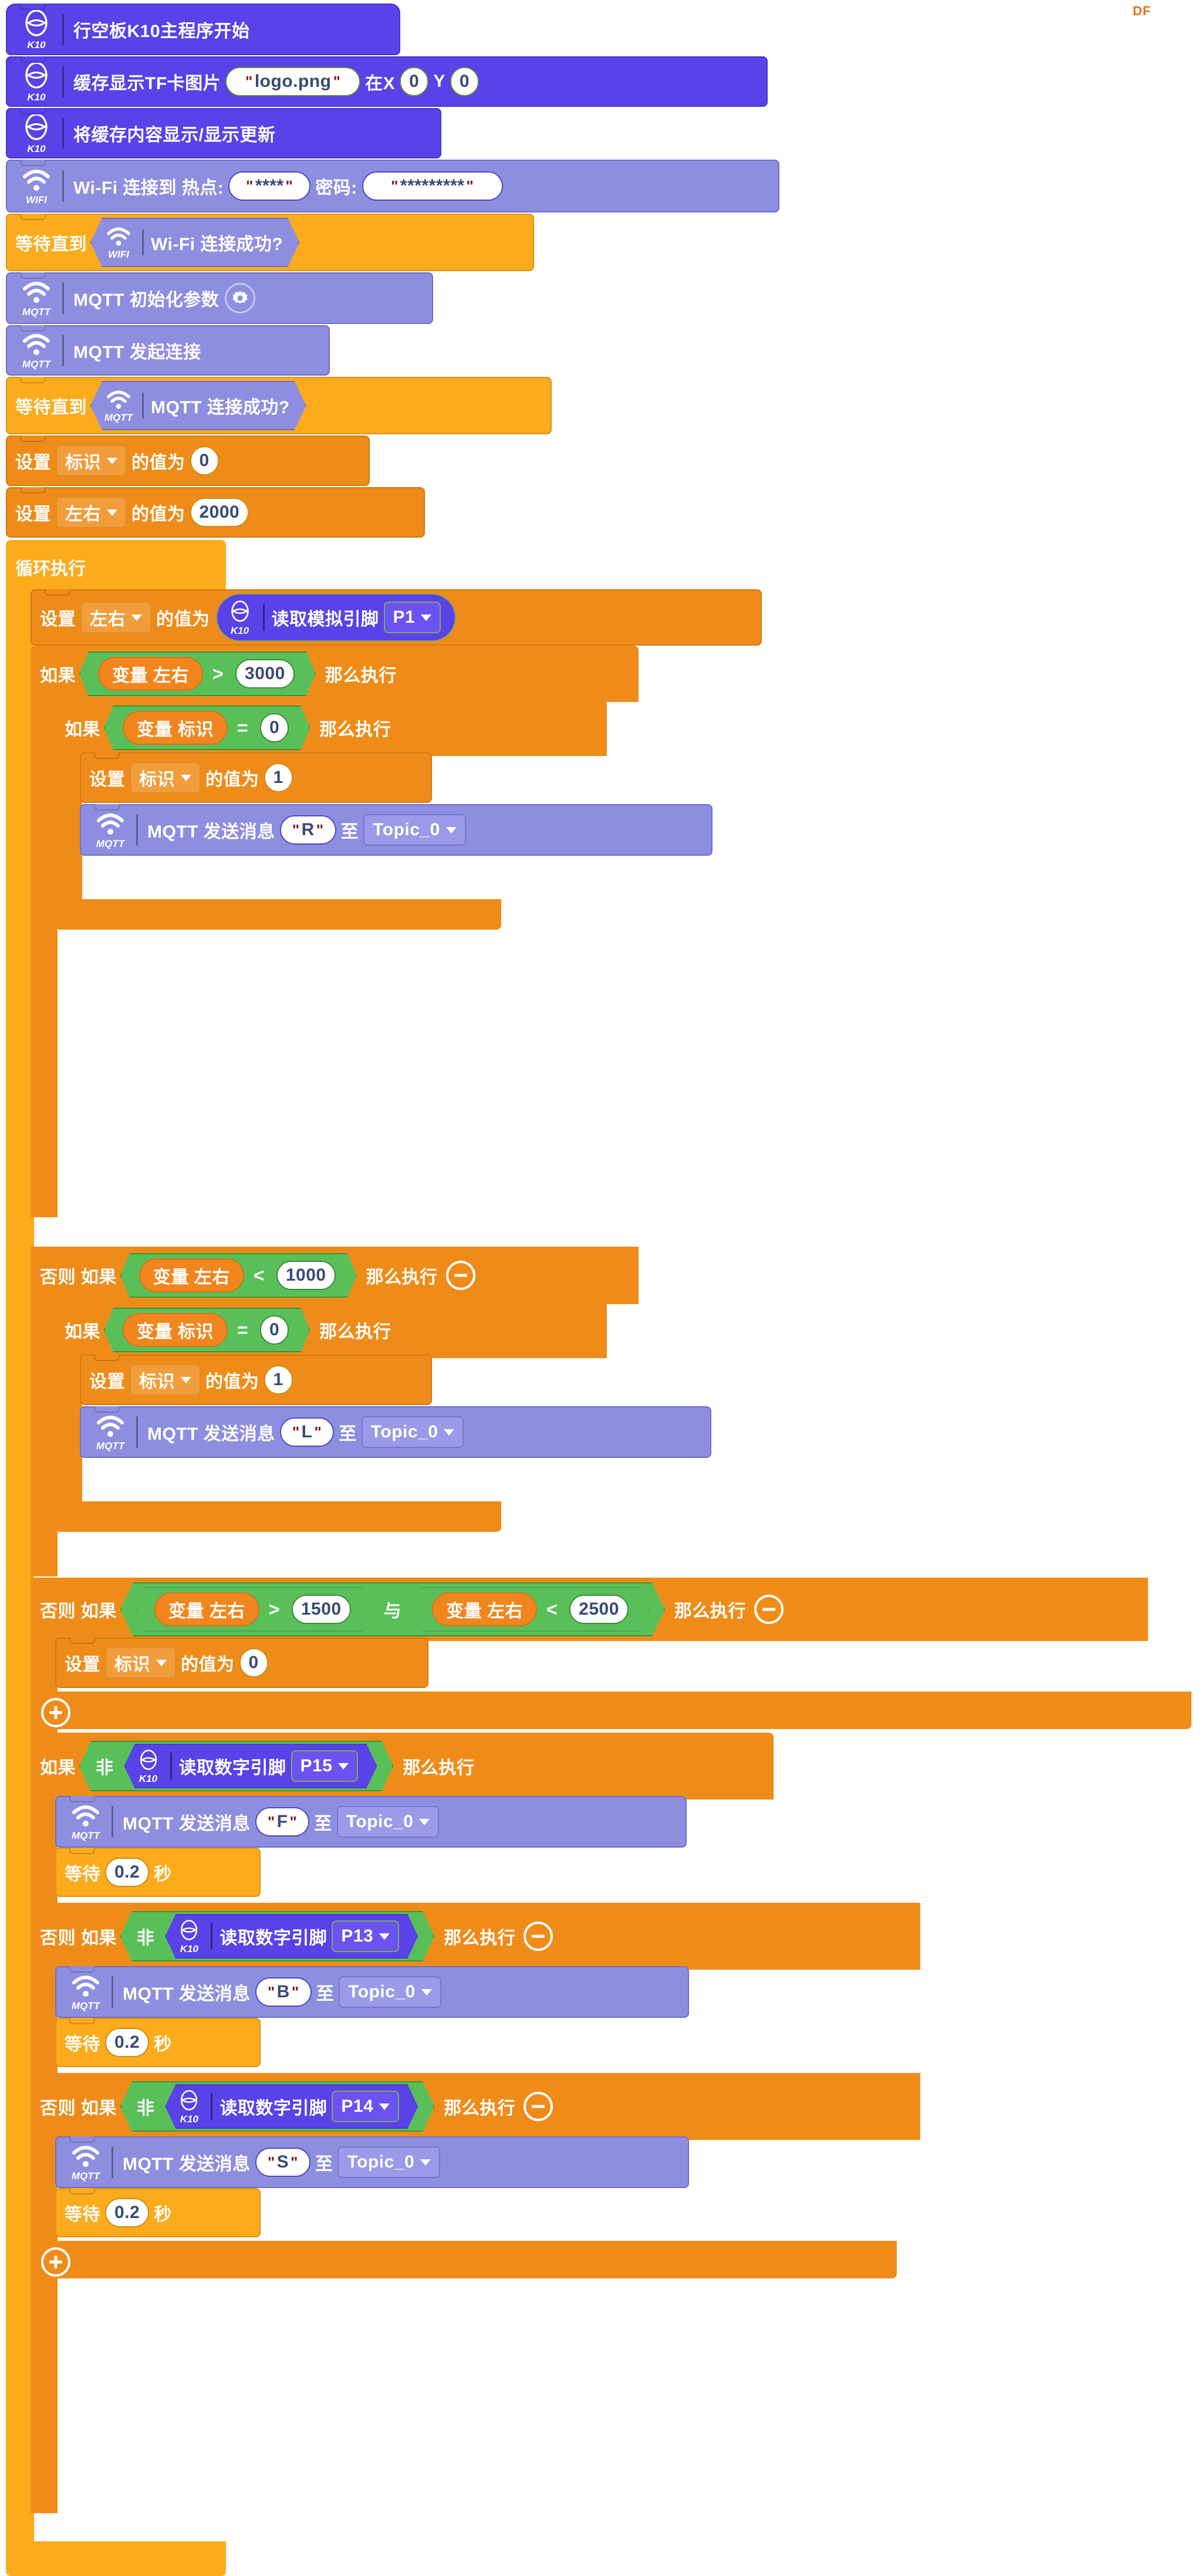  What do you see at coordinates (283, 1992) in the screenshot?
I see `mqtt-message-input: " B "` at bounding box center [283, 1992].